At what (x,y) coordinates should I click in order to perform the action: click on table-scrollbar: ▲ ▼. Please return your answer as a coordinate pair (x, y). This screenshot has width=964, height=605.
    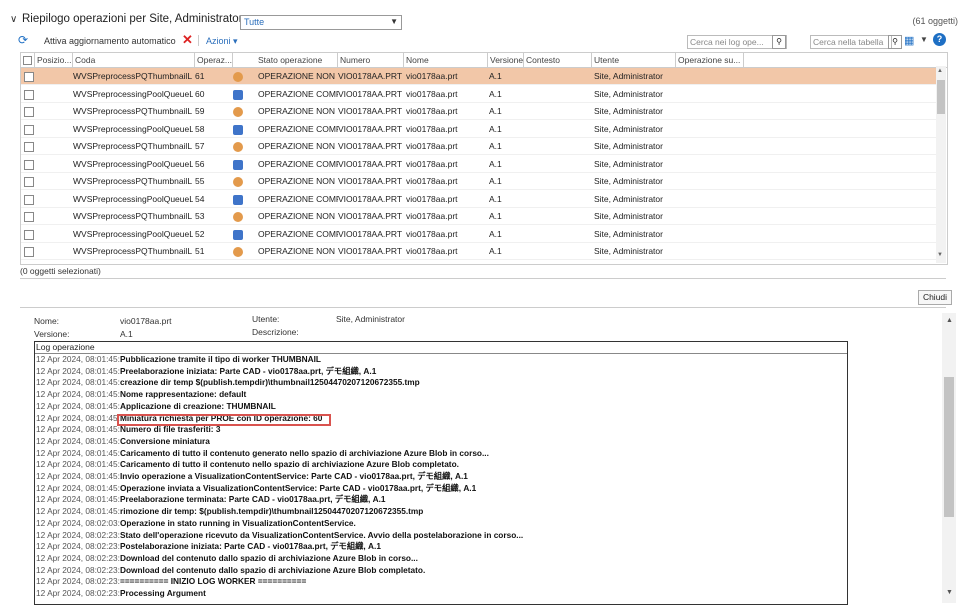
    Looking at the image, I should click on (941, 164).